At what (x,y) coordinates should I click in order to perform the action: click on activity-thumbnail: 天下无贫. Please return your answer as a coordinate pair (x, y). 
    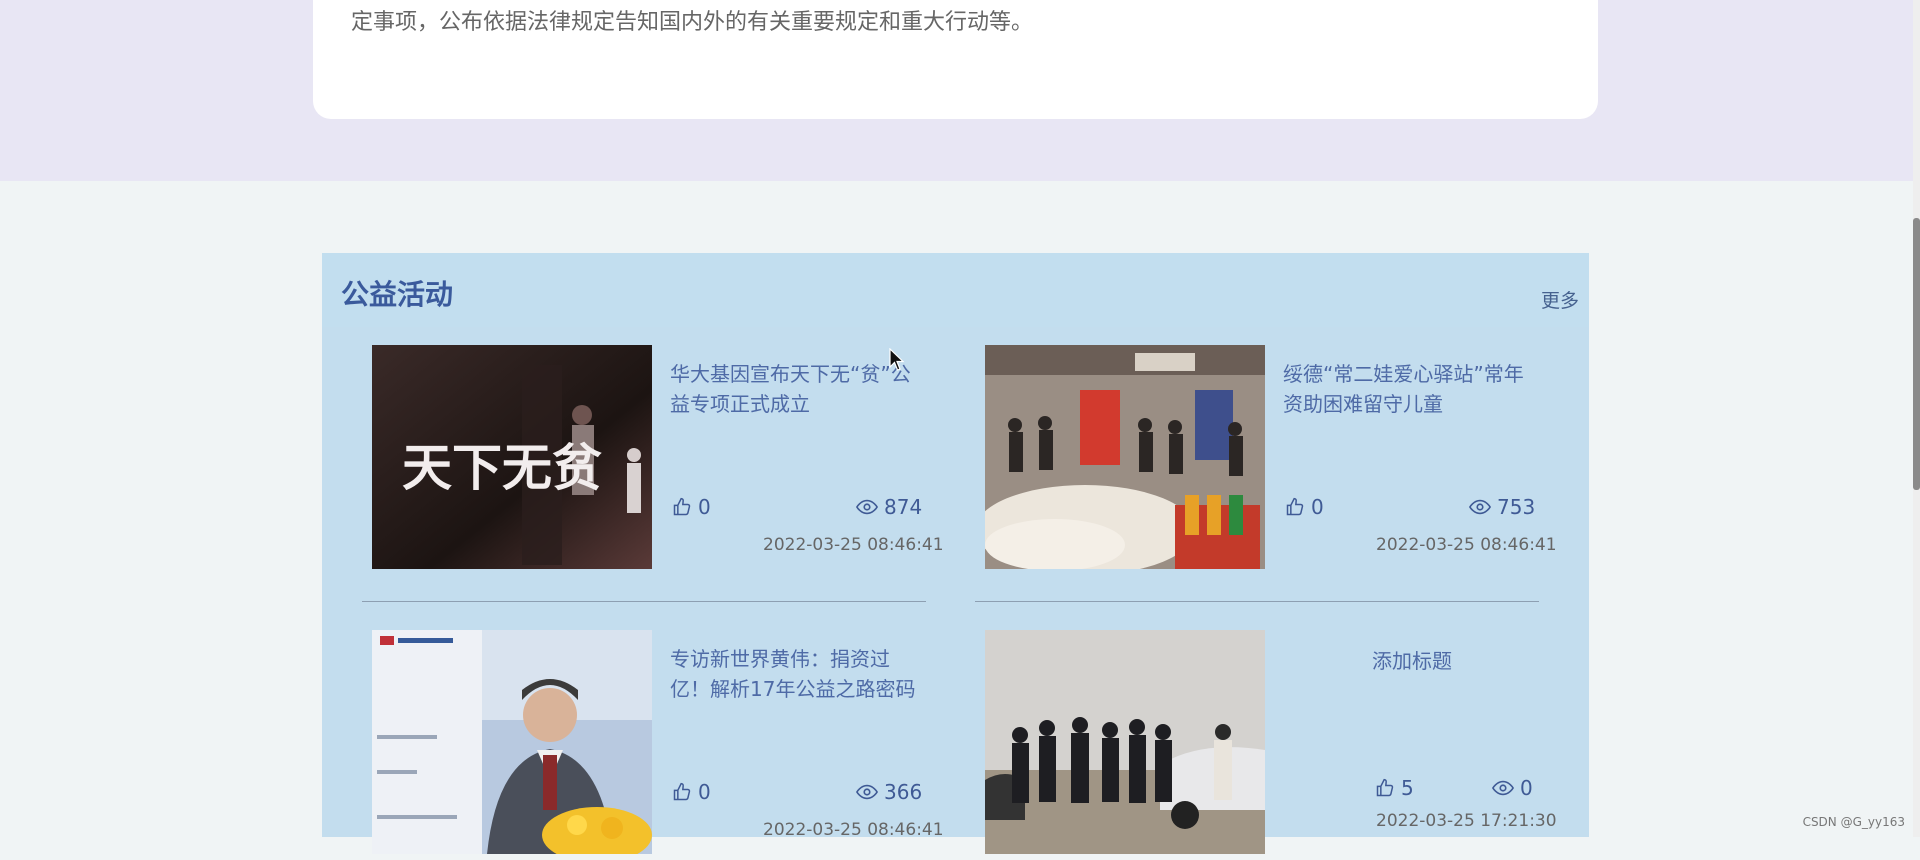
    Looking at the image, I should click on (512, 457).